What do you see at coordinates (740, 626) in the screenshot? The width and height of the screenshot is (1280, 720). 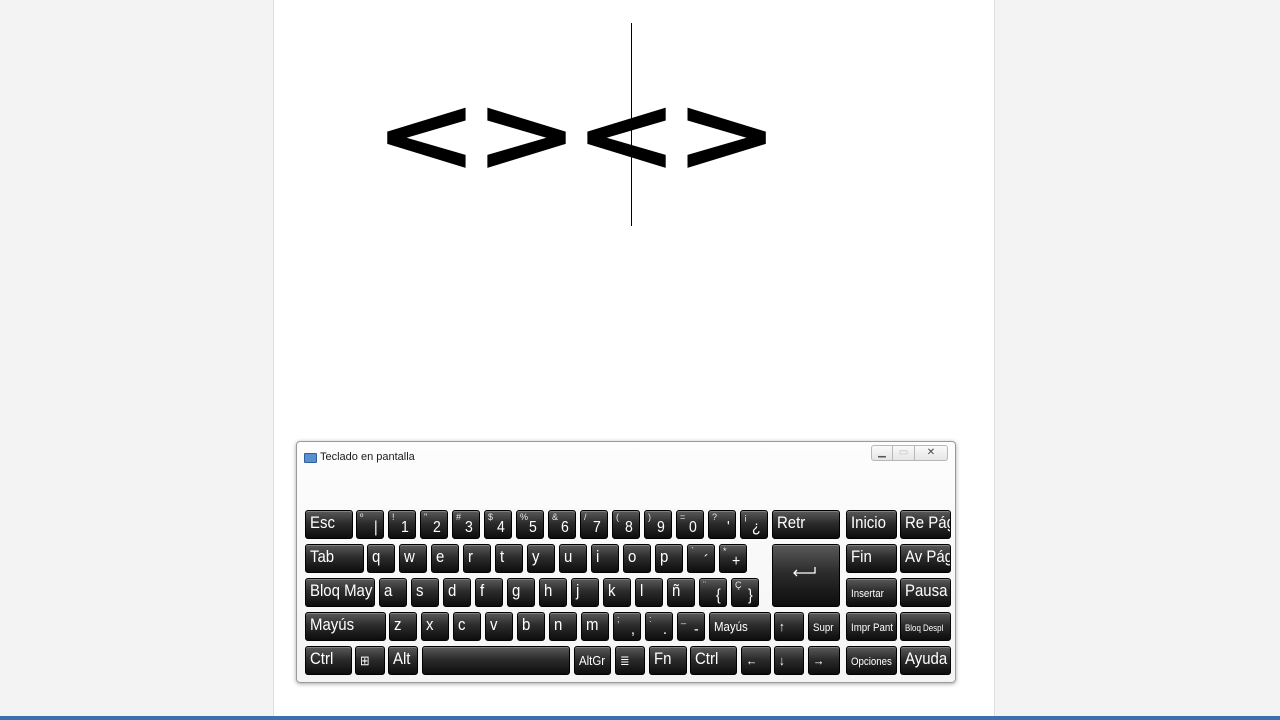 I see `key-shift-right: Mayús` at bounding box center [740, 626].